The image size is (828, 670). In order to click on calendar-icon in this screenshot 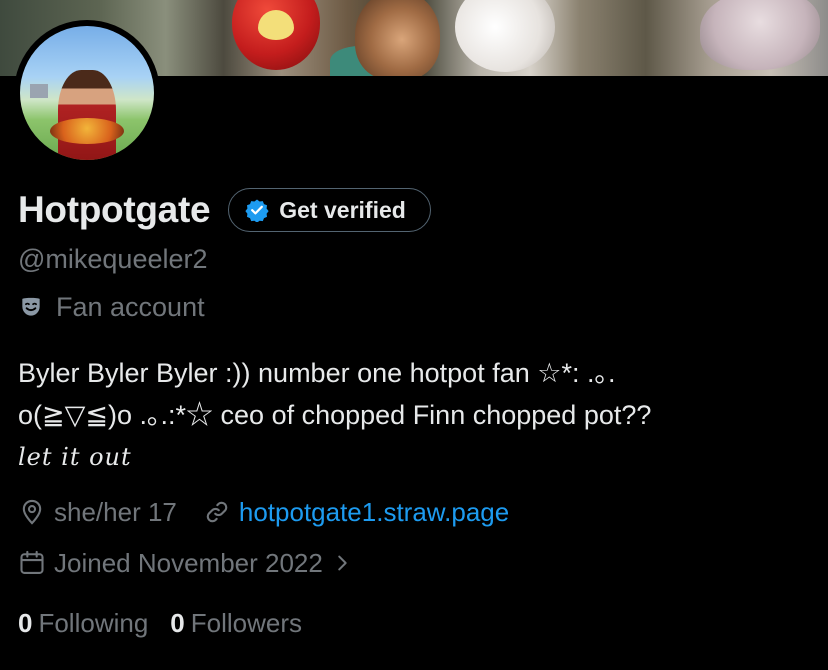, I will do `click(32, 562)`.